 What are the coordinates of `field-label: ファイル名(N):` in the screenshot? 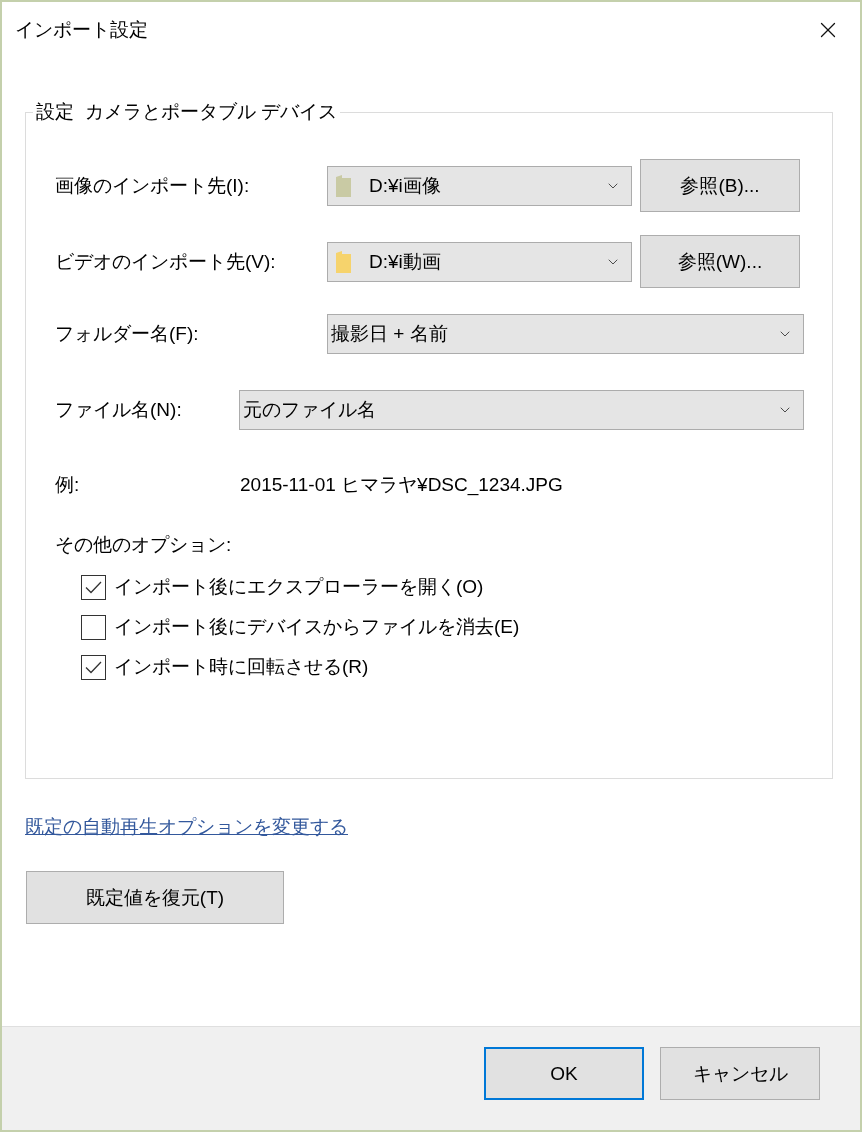 It's located at (119, 409).